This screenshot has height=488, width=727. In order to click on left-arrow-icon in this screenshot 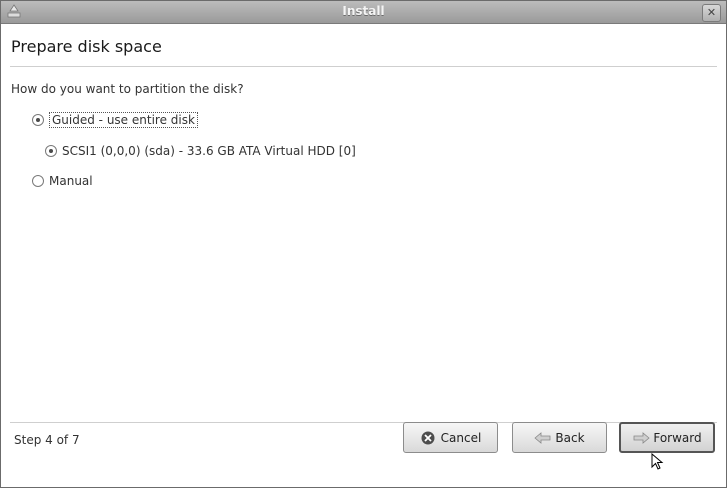, I will do `click(542, 437)`.